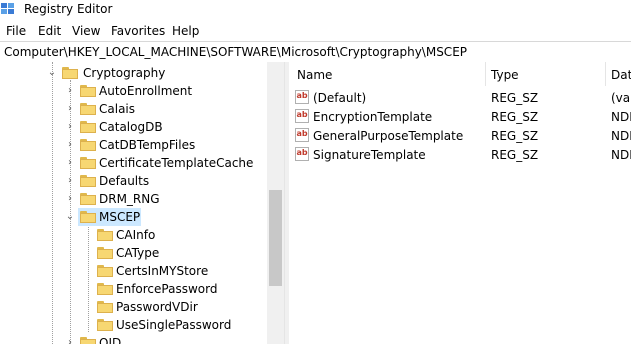 The image size is (631, 344). I want to click on tree-item-autoenrollment: › AutoEnrollment, so click(142, 91).